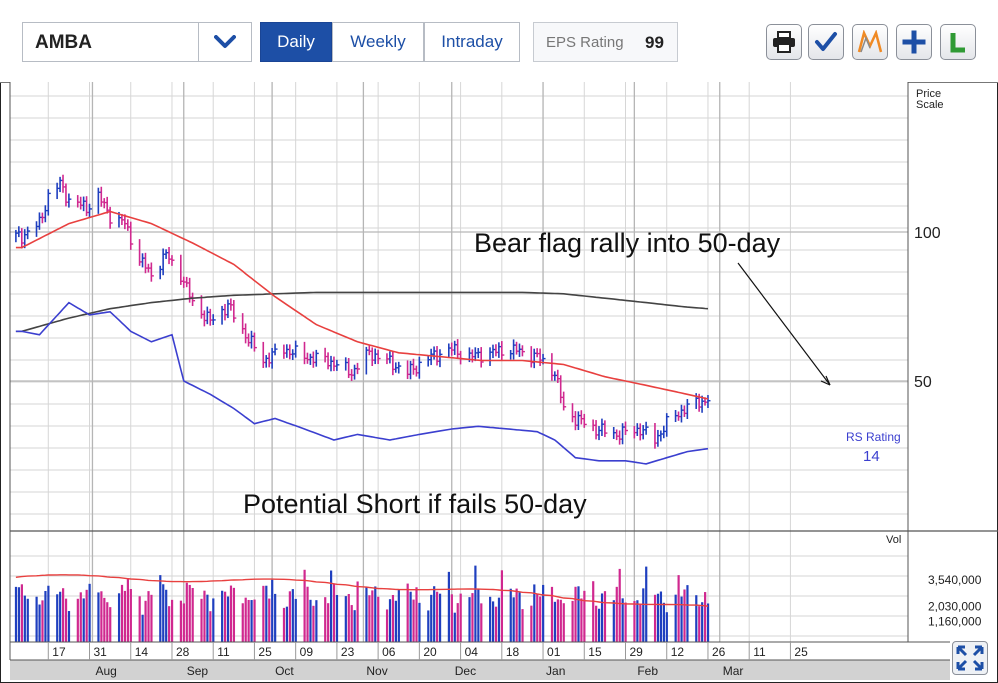 This screenshot has height=683, width=998. I want to click on date-tick-label: 31, so click(101, 652).